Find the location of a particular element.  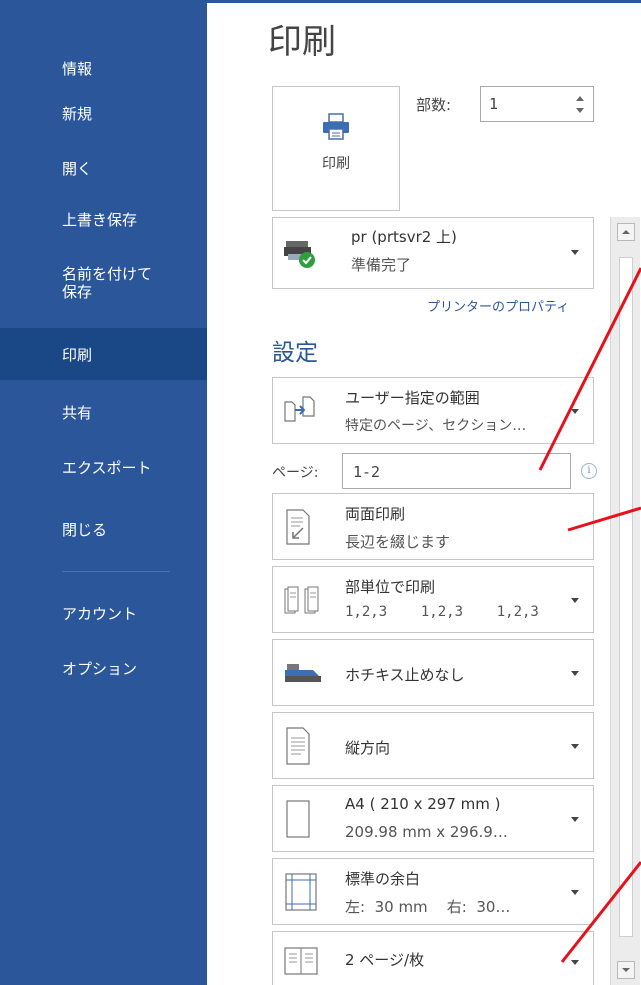

annotation-line-duplex is located at coordinates (604, 519).